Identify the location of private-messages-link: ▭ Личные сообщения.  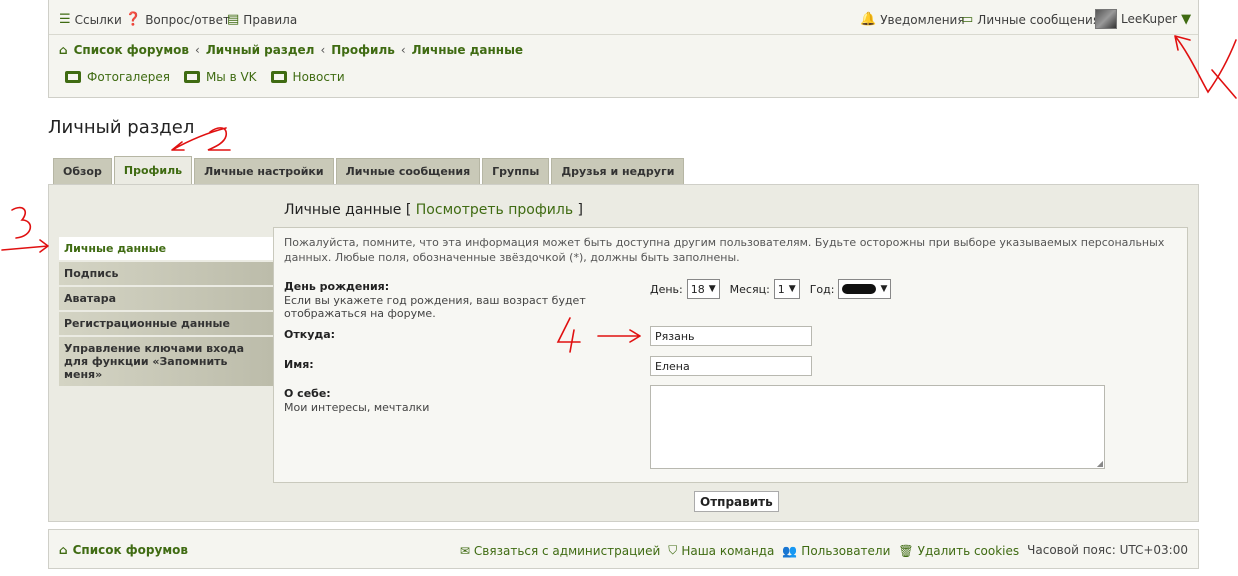
(1030, 19).